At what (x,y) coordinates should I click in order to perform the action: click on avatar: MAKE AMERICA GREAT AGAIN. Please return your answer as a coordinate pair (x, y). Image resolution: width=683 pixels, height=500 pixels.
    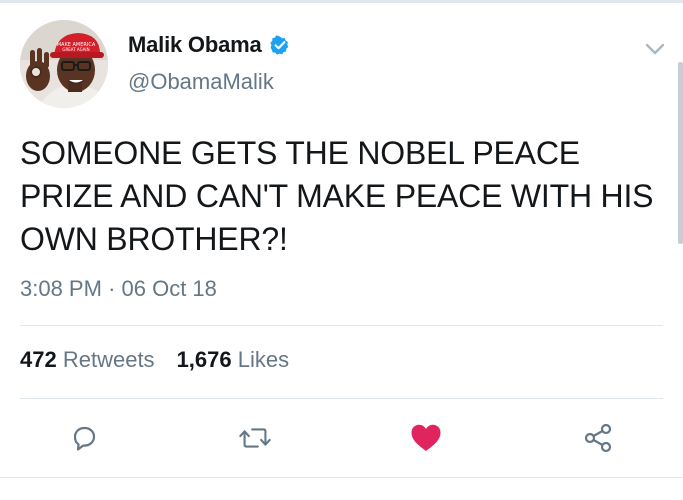
    Looking at the image, I should click on (64, 64).